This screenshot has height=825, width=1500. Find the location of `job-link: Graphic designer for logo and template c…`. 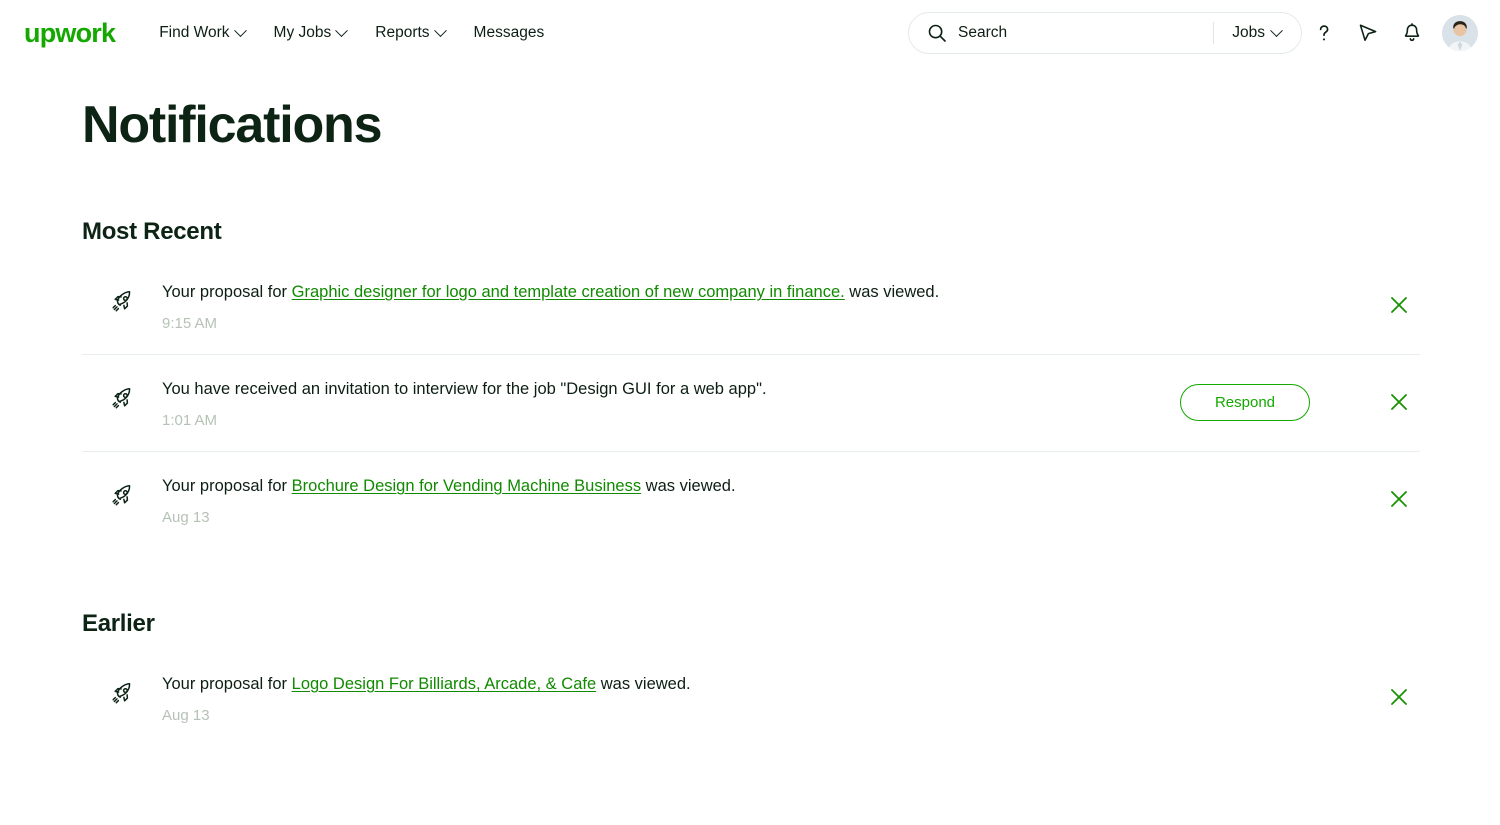

job-link: Graphic designer for logo and template c… is located at coordinates (568, 292).